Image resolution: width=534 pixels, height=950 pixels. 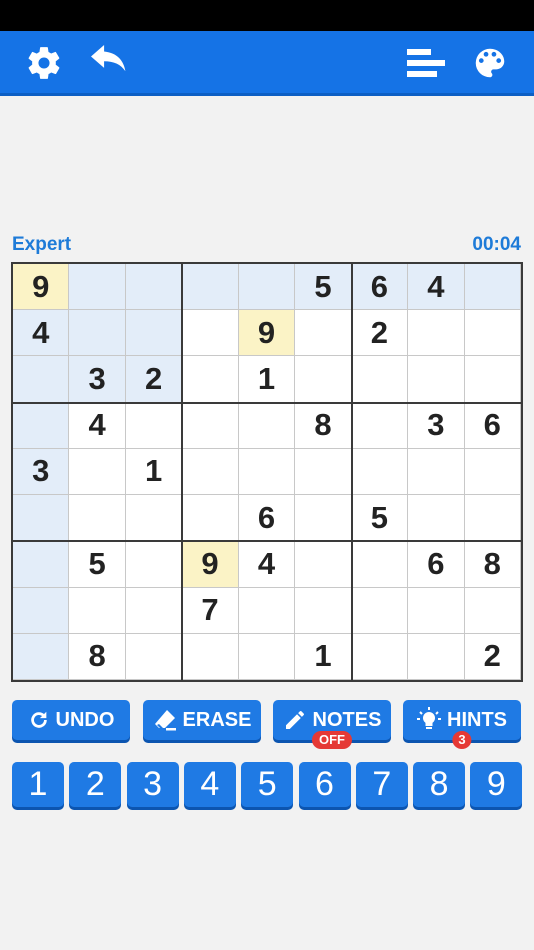 I want to click on number-button-1: 1, so click(x=38, y=784).